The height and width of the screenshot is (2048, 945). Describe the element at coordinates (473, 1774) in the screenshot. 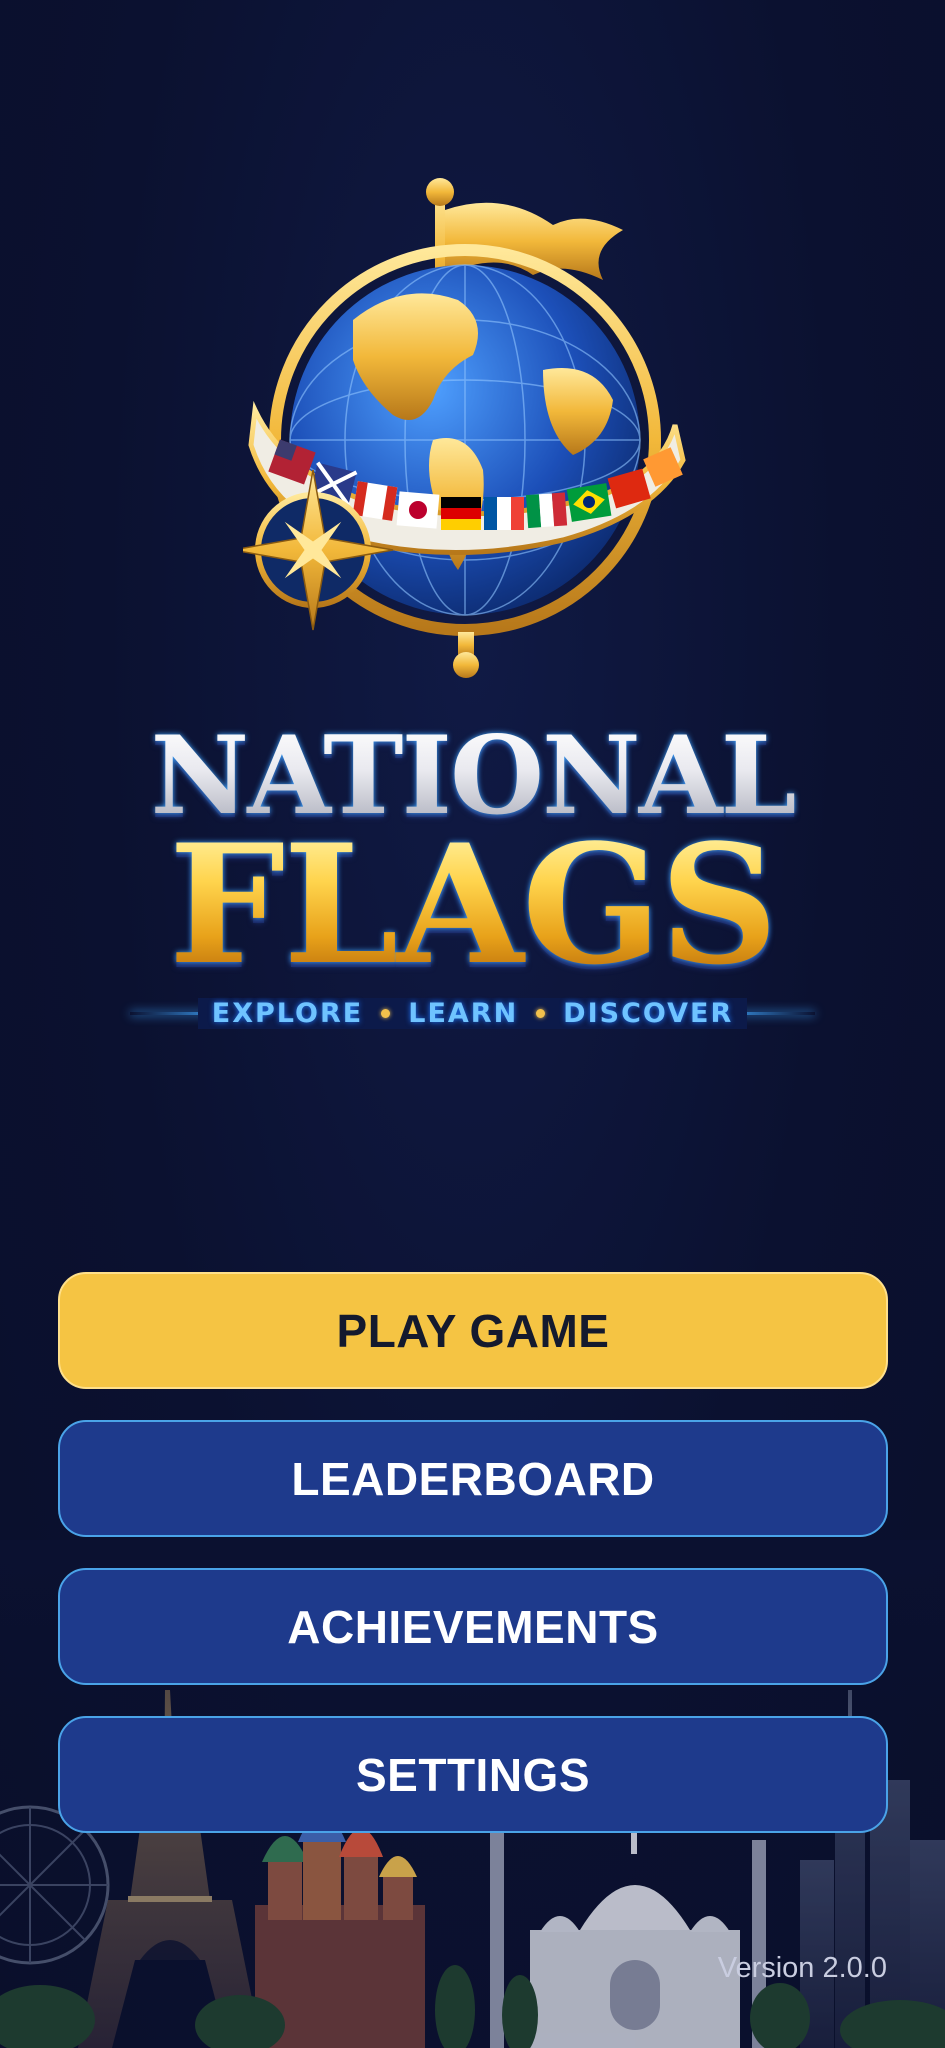

I see `settings-button: SETTINGS` at that location.